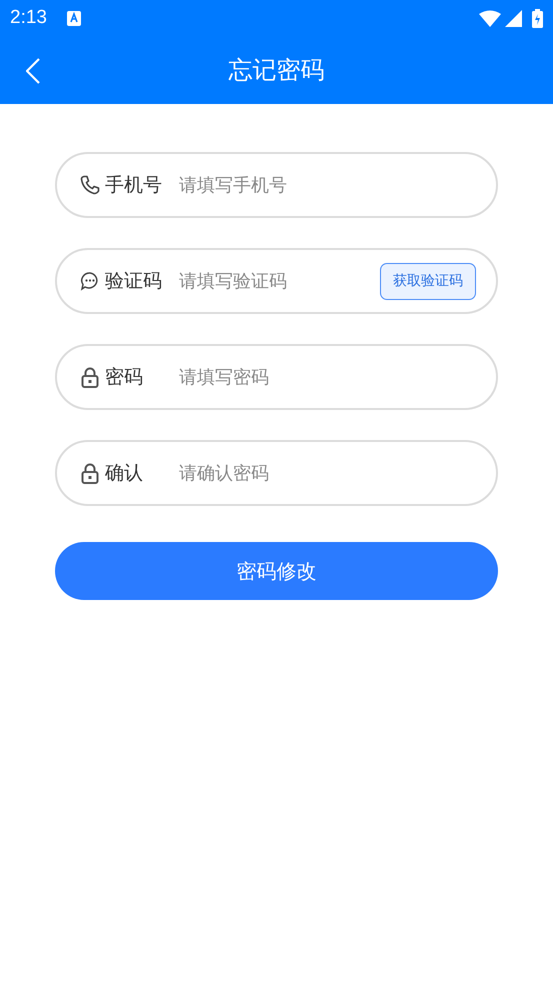 The image size is (553, 984). Describe the element at coordinates (73, 18) in the screenshot. I see `keyboard-icon` at that location.